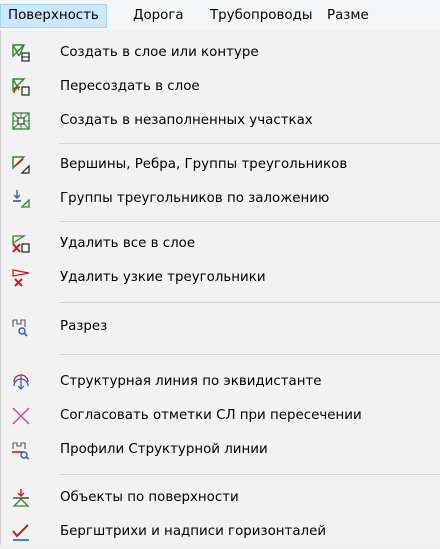 Image resolution: width=440 pixels, height=549 pixels. I want to click on menu-item-label: Бергштрихи и надписи горизонталей, so click(193, 531).